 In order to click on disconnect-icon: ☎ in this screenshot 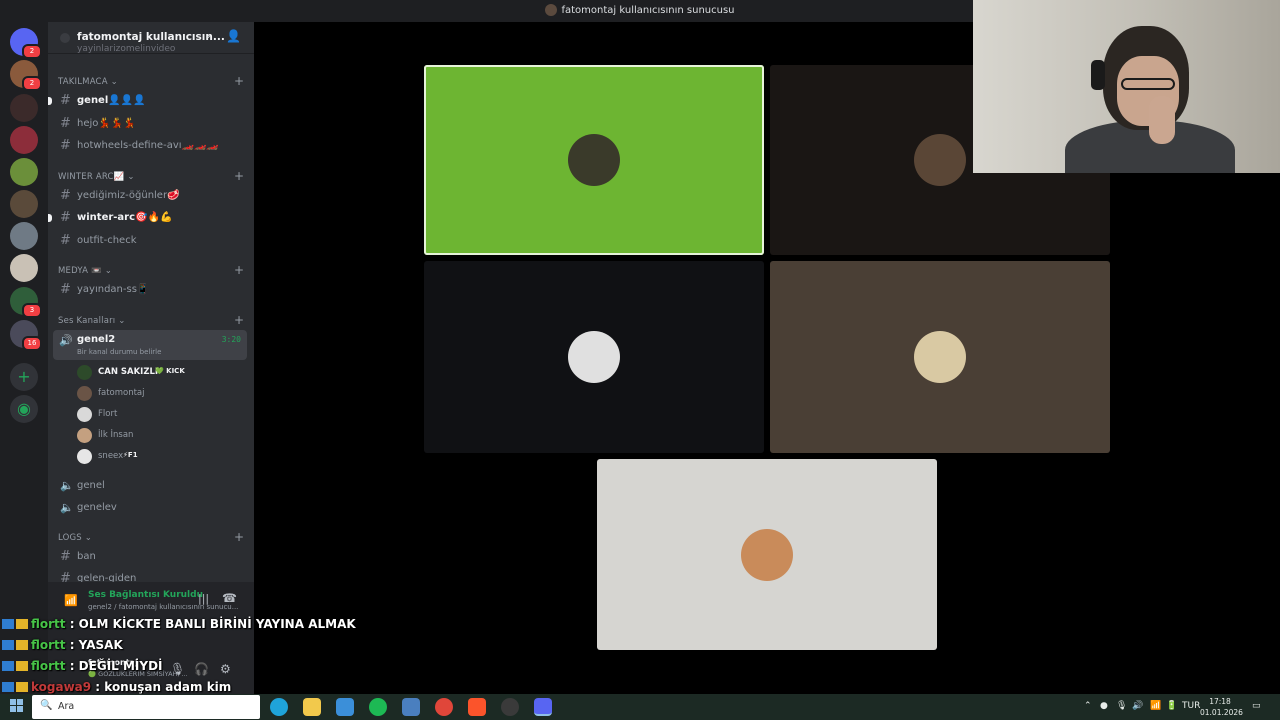, I will do `click(229, 598)`.